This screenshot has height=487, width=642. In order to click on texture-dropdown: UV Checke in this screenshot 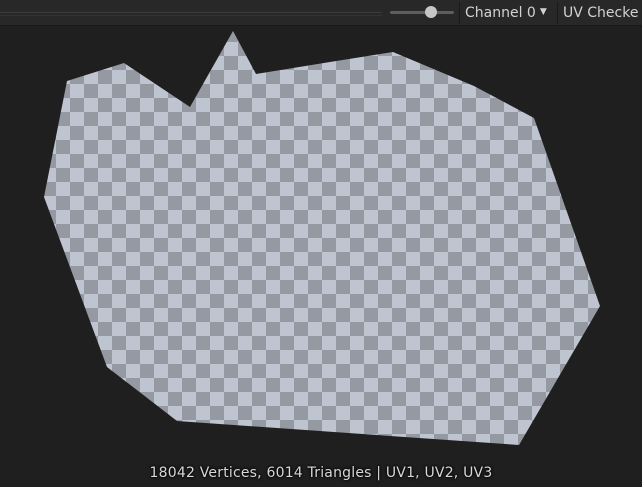, I will do `click(600, 12)`.